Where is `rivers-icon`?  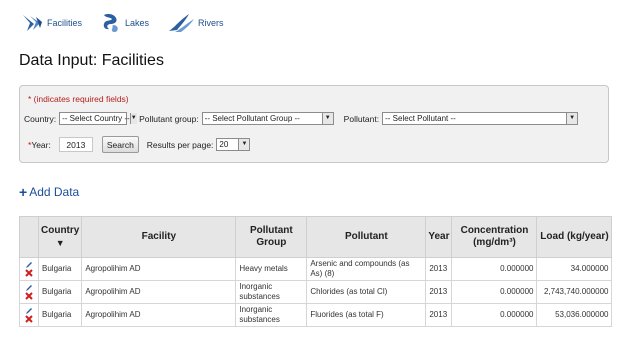
rivers-icon is located at coordinates (182, 23).